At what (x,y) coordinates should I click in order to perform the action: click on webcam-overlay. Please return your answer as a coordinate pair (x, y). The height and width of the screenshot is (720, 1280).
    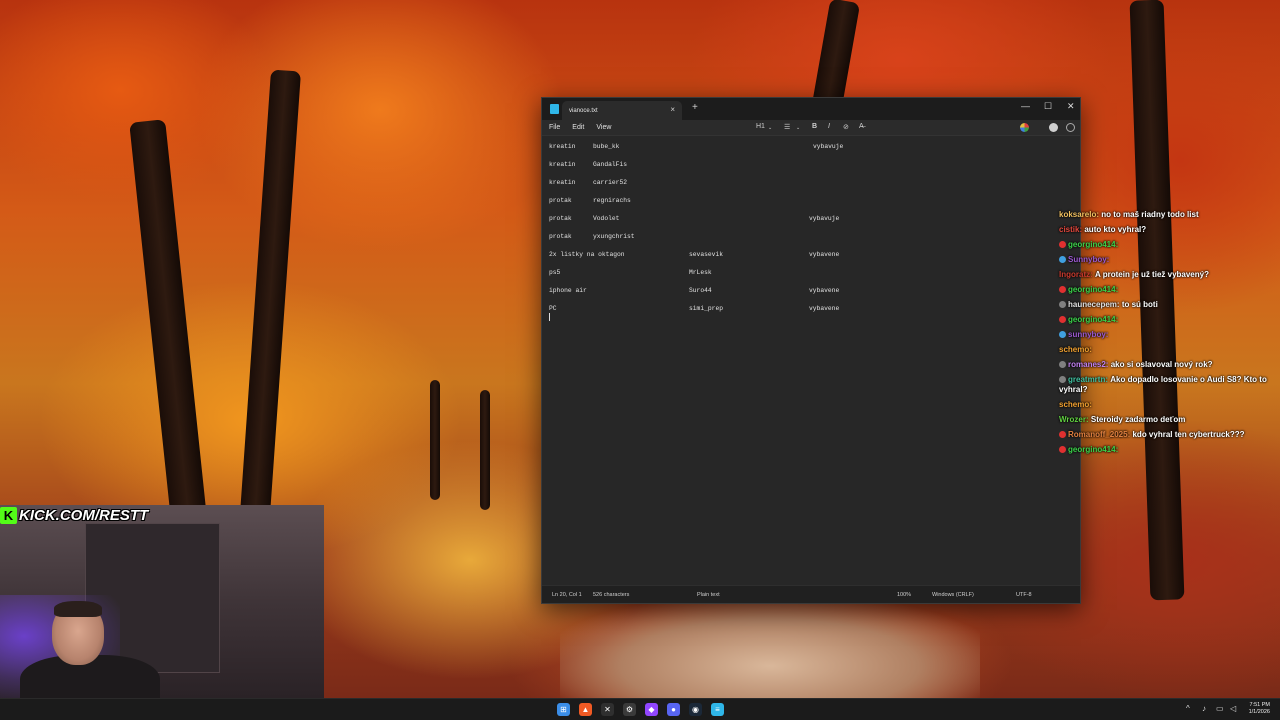
    Looking at the image, I should click on (162, 601).